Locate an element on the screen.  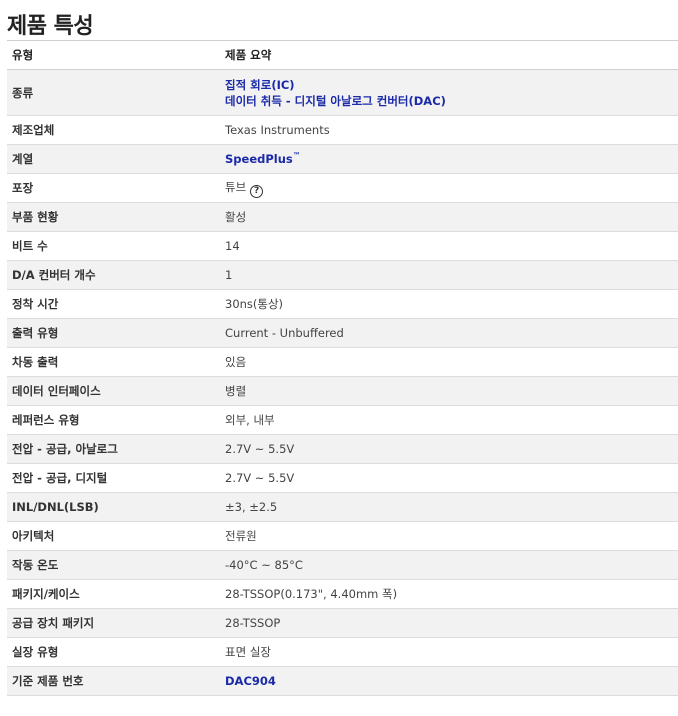
row-value: ±3, ±2.5 is located at coordinates (449, 507).